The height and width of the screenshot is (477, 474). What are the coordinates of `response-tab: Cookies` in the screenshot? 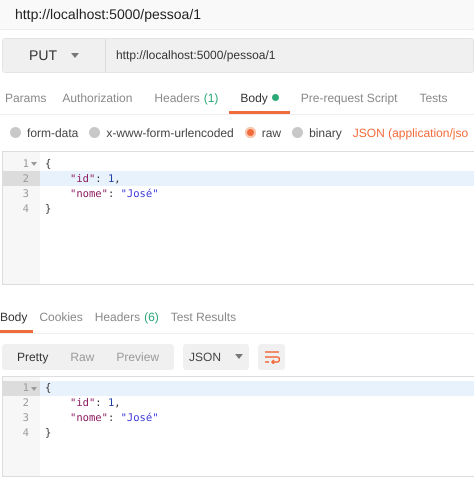 It's located at (61, 318).